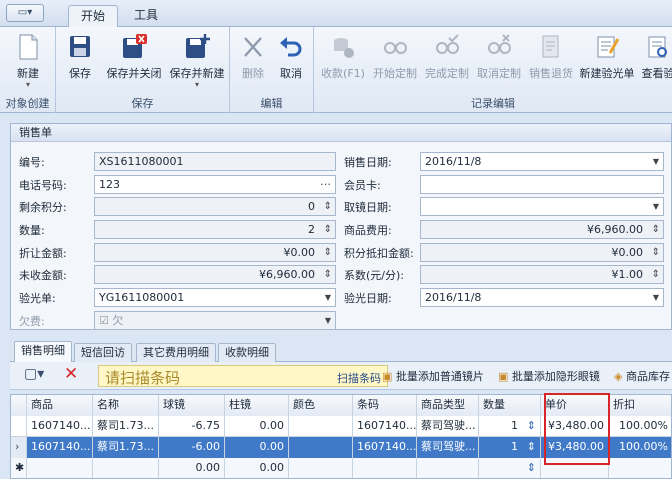  Describe the element at coordinates (291, 61) in the screenshot. I see `cancel-button: 取消` at that location.